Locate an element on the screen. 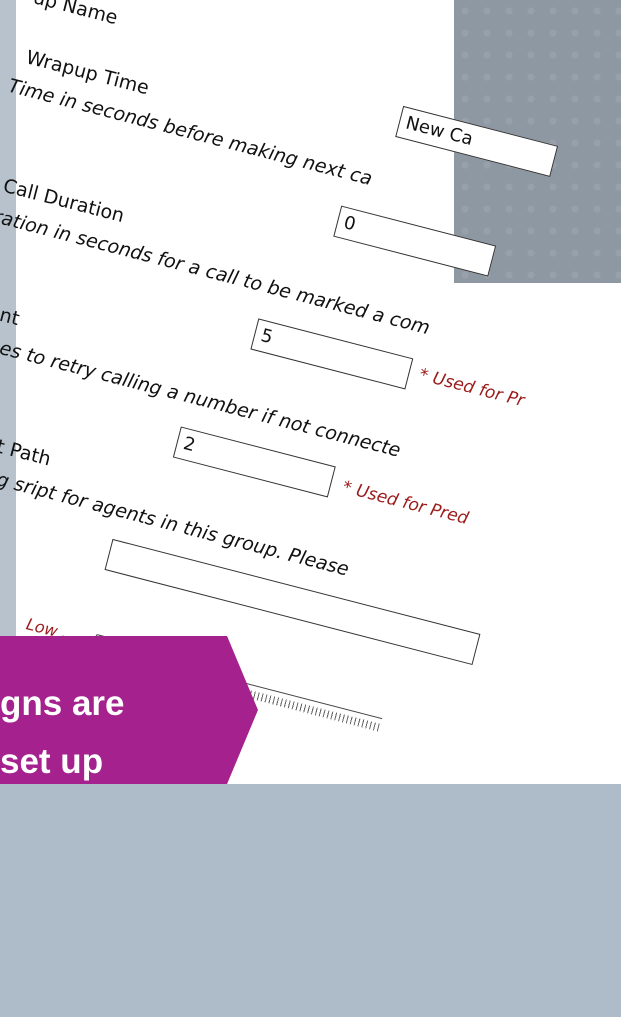 Image resolution: width=621 pixels, height=1017 pixels. promo-banner: gns are set up is located at coordinates (129, 710).